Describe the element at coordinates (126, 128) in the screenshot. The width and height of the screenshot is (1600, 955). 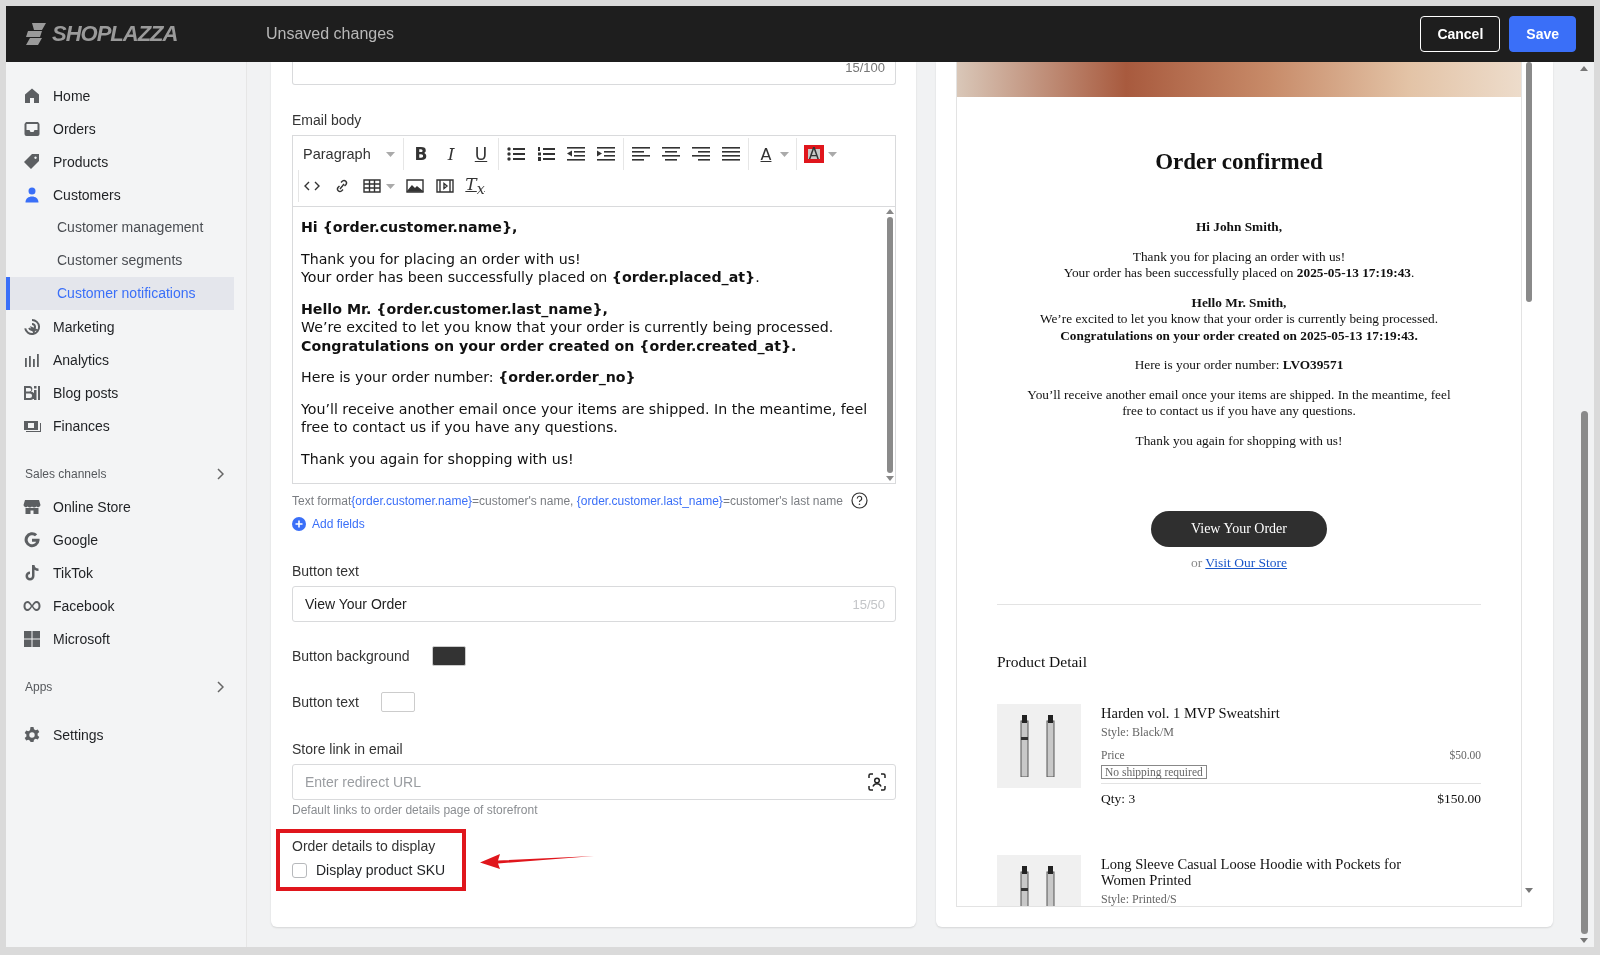
I see `nav-item: Orders` at that location.